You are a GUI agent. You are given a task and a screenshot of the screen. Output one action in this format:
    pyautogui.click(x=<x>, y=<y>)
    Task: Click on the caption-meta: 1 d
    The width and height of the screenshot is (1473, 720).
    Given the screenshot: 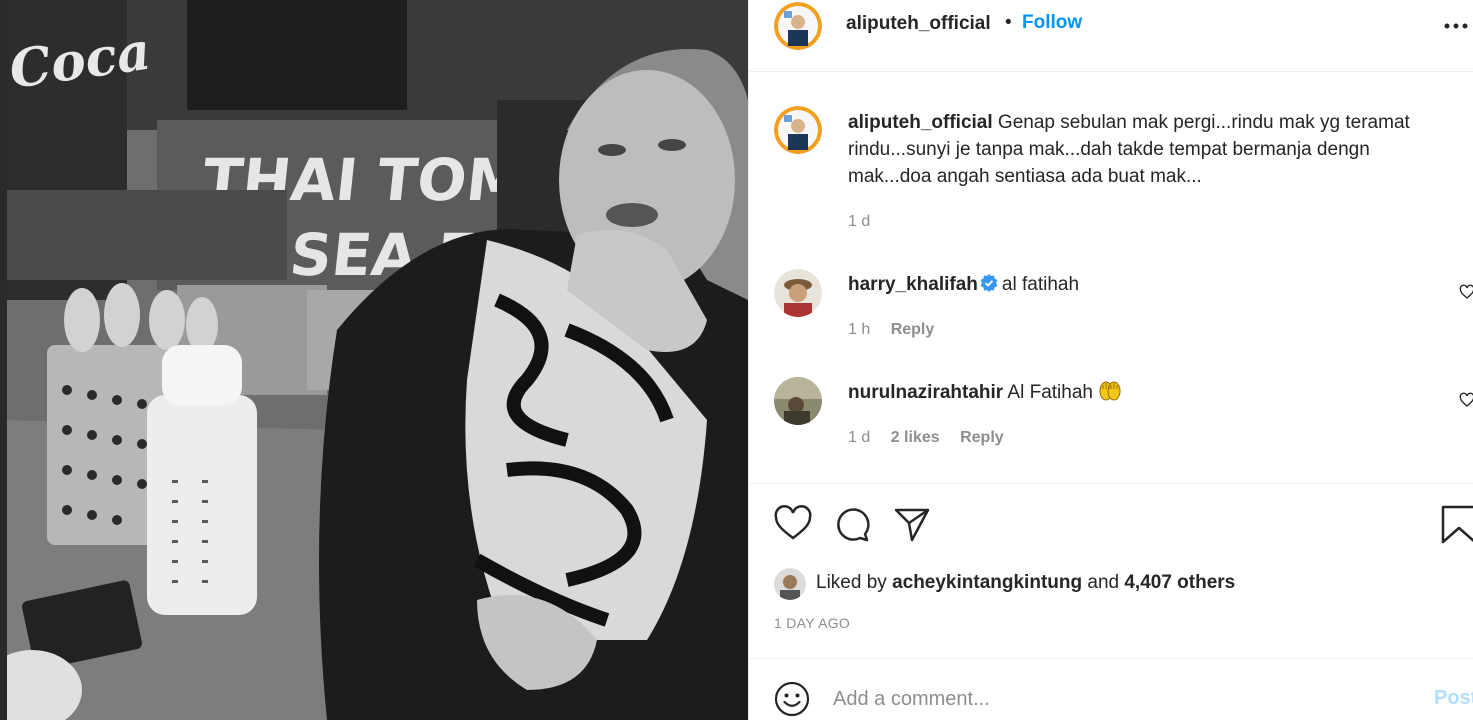 What is the action you would take?
    pyautogui.click(x=867, y=222)
    